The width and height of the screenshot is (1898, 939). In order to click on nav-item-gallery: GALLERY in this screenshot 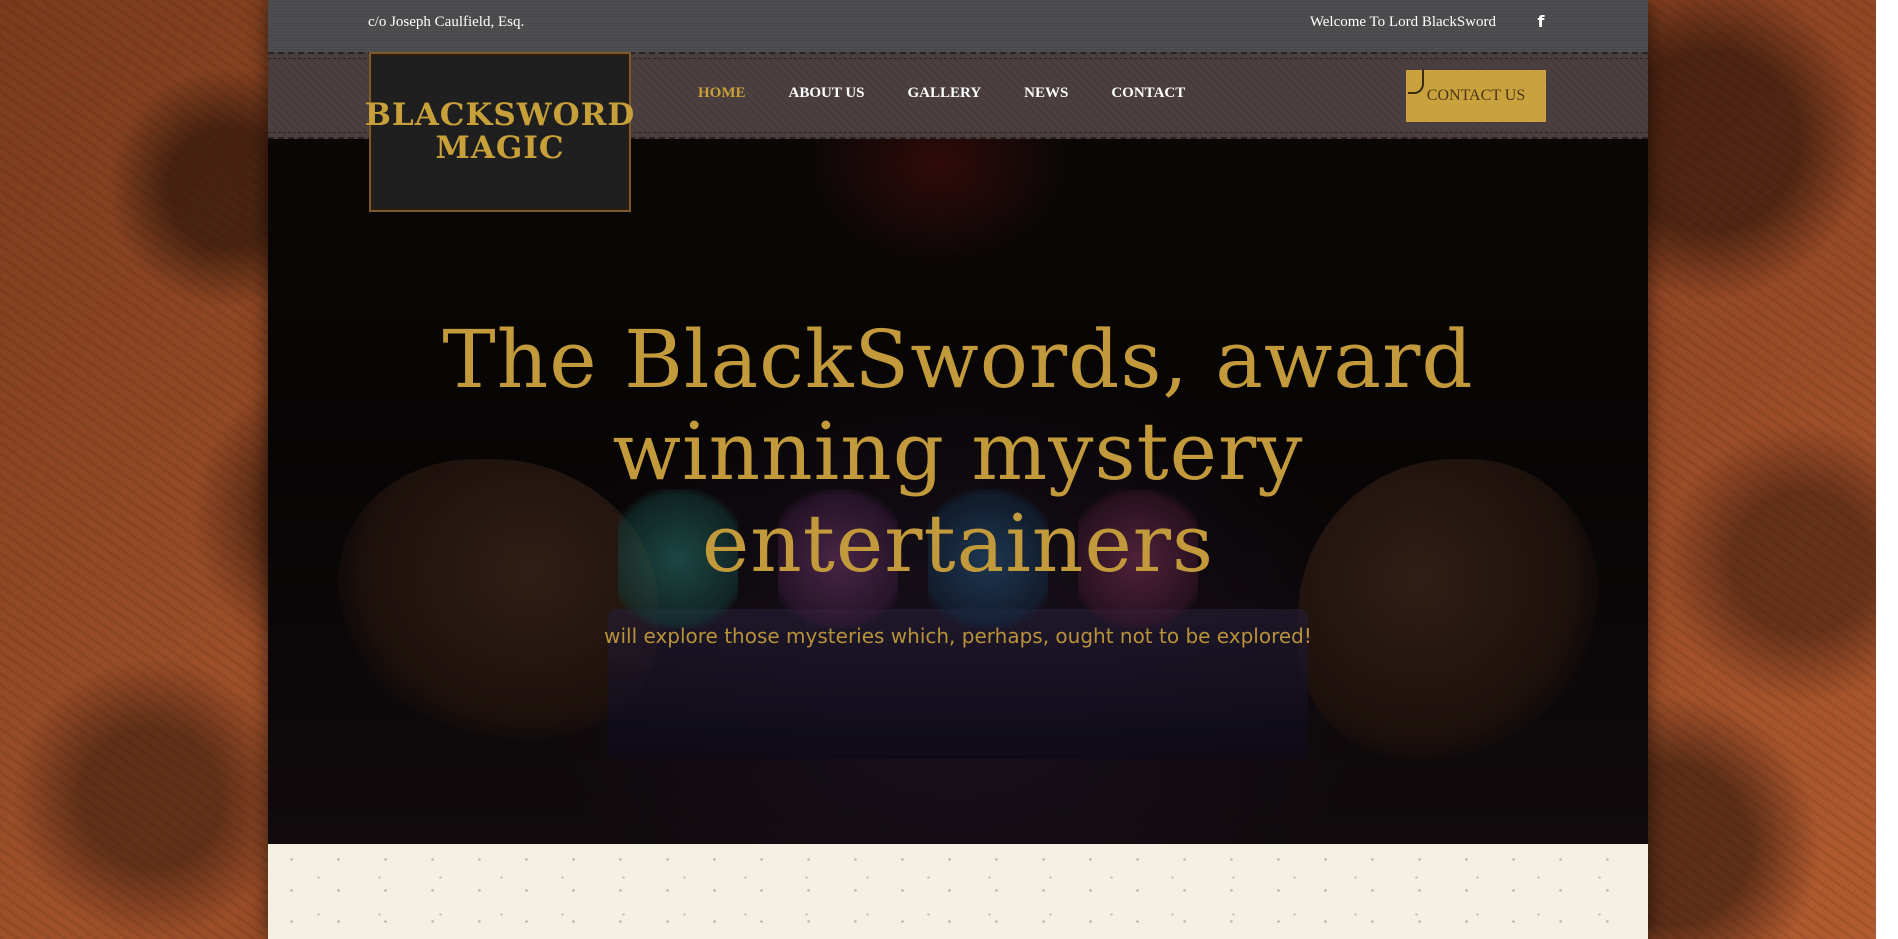, I will do `click(945, 93)`.